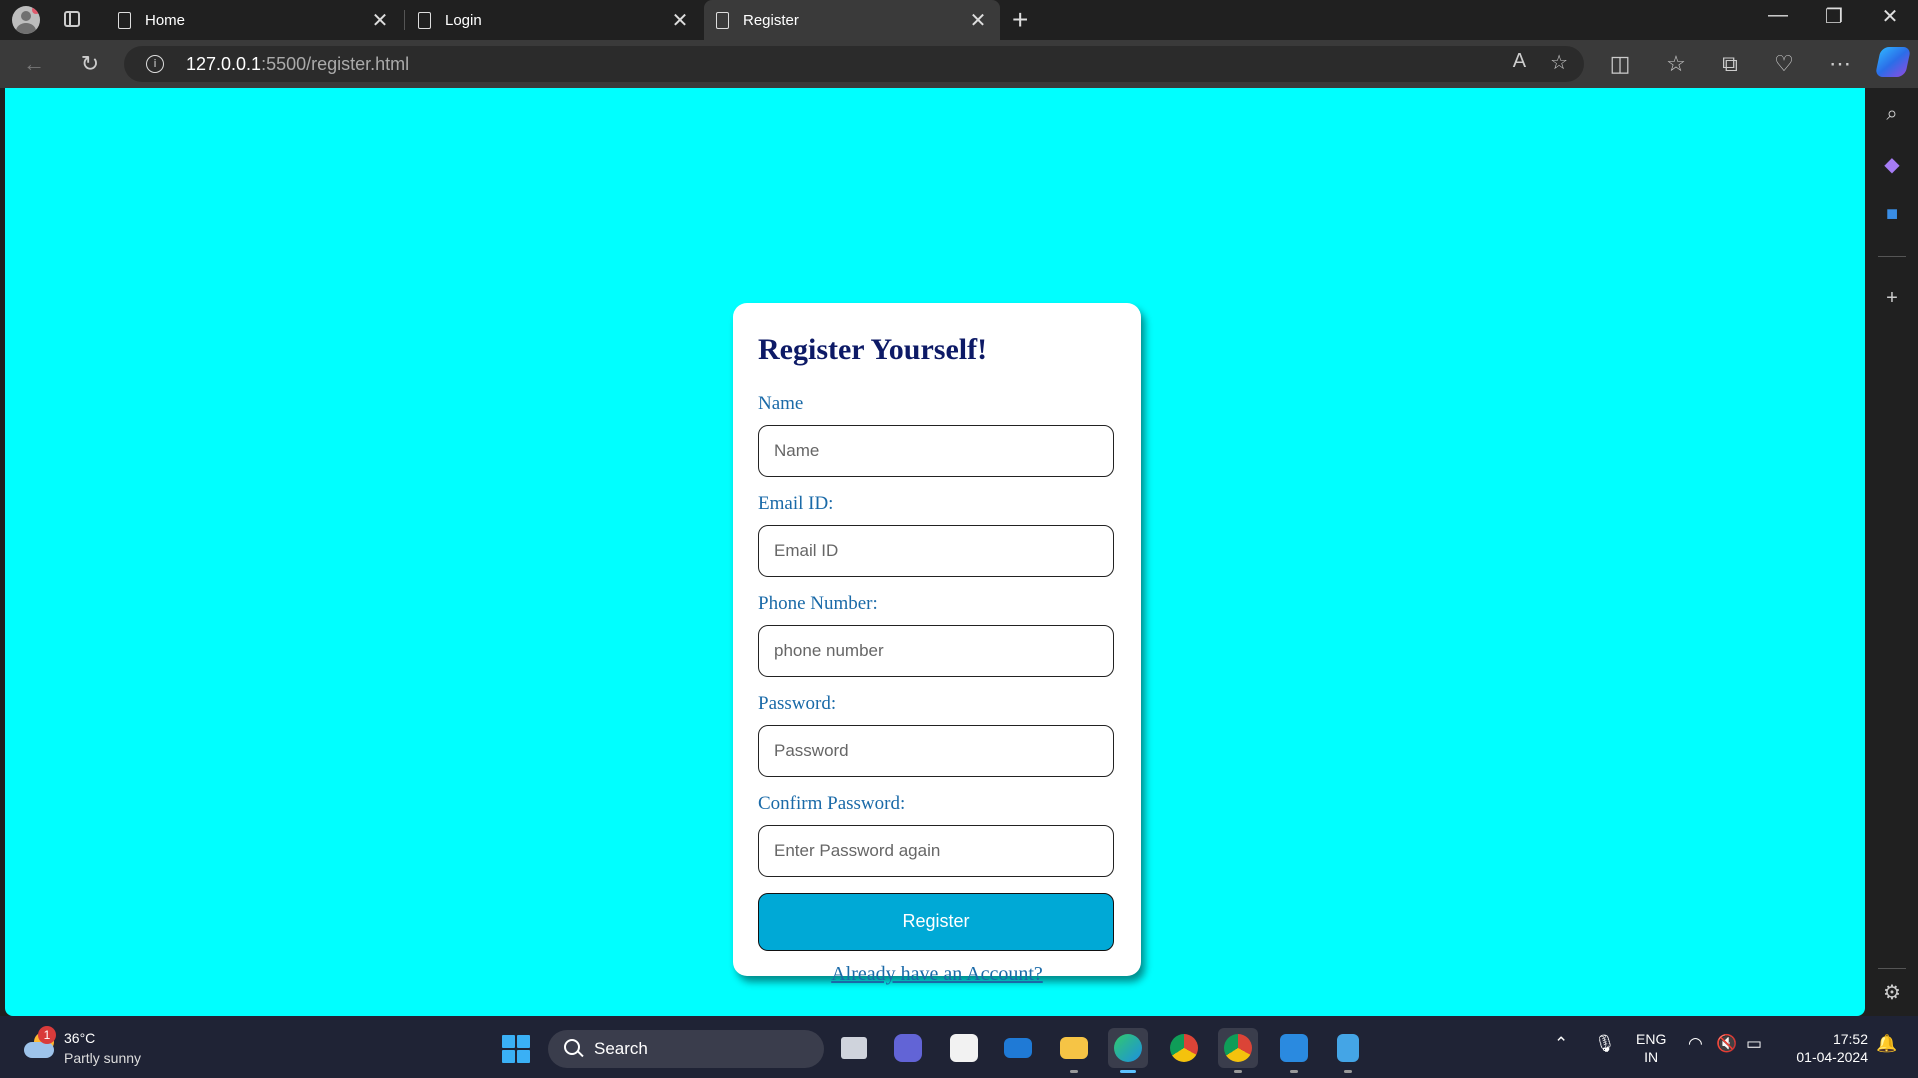  I want to click on login-link: Already have an Account?, so click(937, 974).